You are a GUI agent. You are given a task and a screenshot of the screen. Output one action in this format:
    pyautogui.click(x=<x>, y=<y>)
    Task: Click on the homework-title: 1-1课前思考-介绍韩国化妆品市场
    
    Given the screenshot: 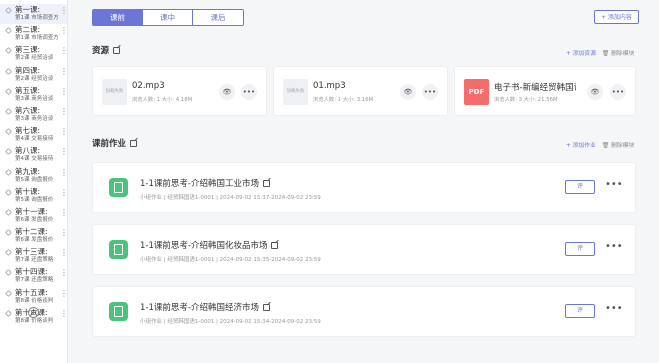 What is the action you would take?
    pyautogui.click(x=209, y=245)
    